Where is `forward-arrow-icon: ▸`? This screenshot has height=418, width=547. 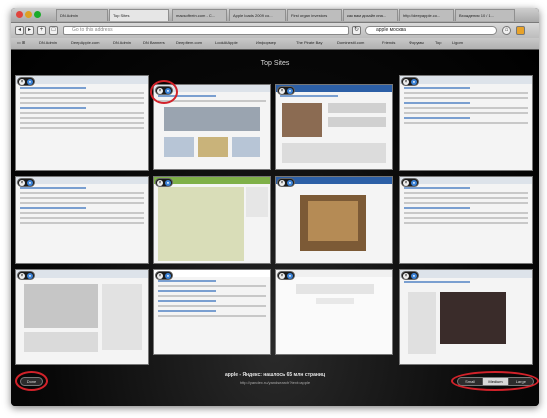 forward-arrow-icon: ▸ is located at coordinates (29, 30).